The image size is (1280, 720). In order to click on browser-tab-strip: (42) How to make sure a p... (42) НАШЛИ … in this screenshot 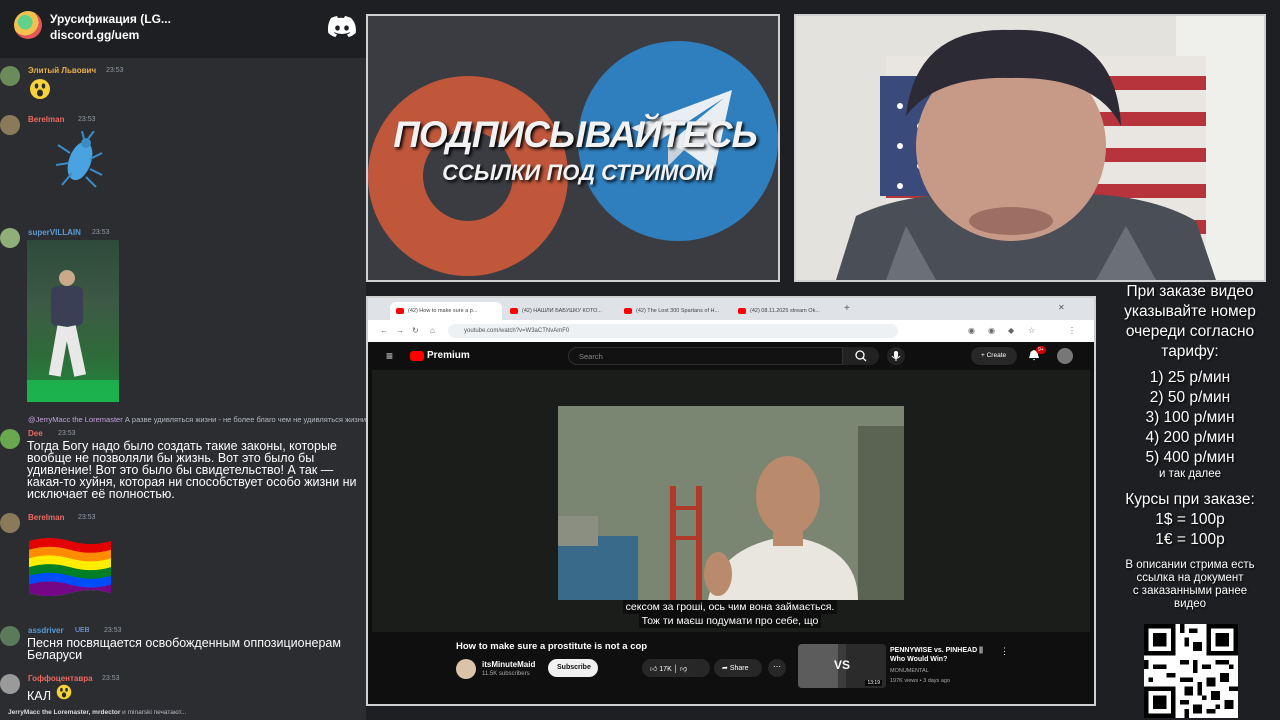, I will do `click(731, 309)`.